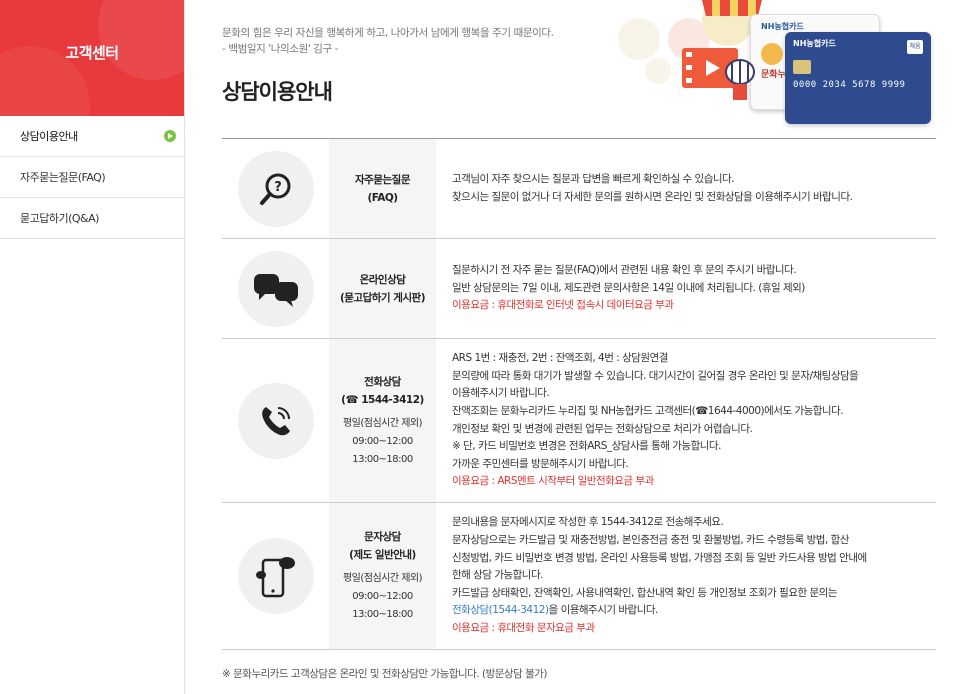 This screenshot has height=694, width=953. I want to click on phone-consult-link: 전화상담(1544-3412), so click(500, 610).